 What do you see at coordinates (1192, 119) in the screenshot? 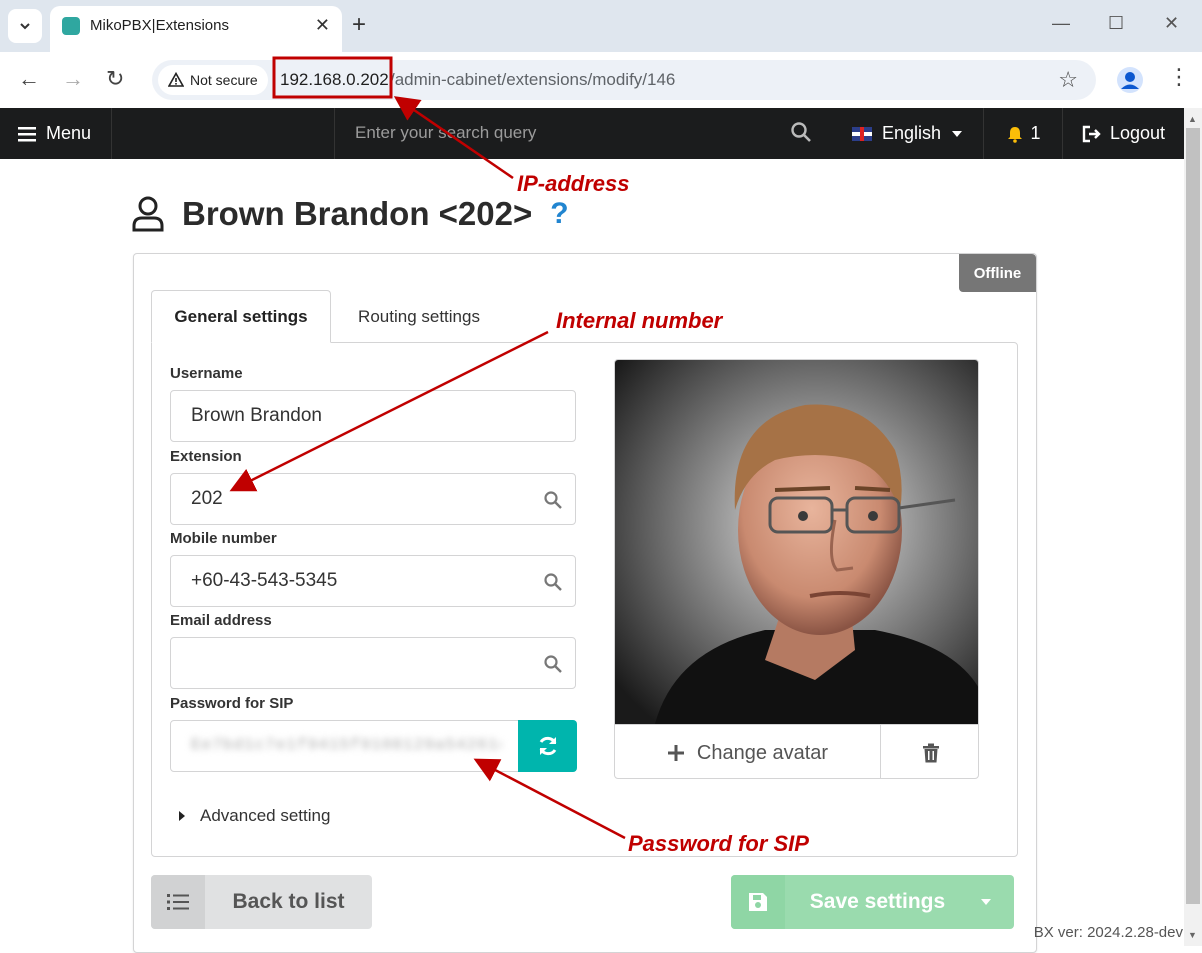
I see `scroll-up-icon: ▲` at bounding box center [1192, 119].